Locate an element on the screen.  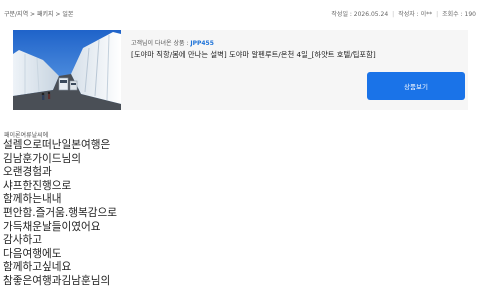
review-line: 함께하는내내 is located at coordinates (32, 199).